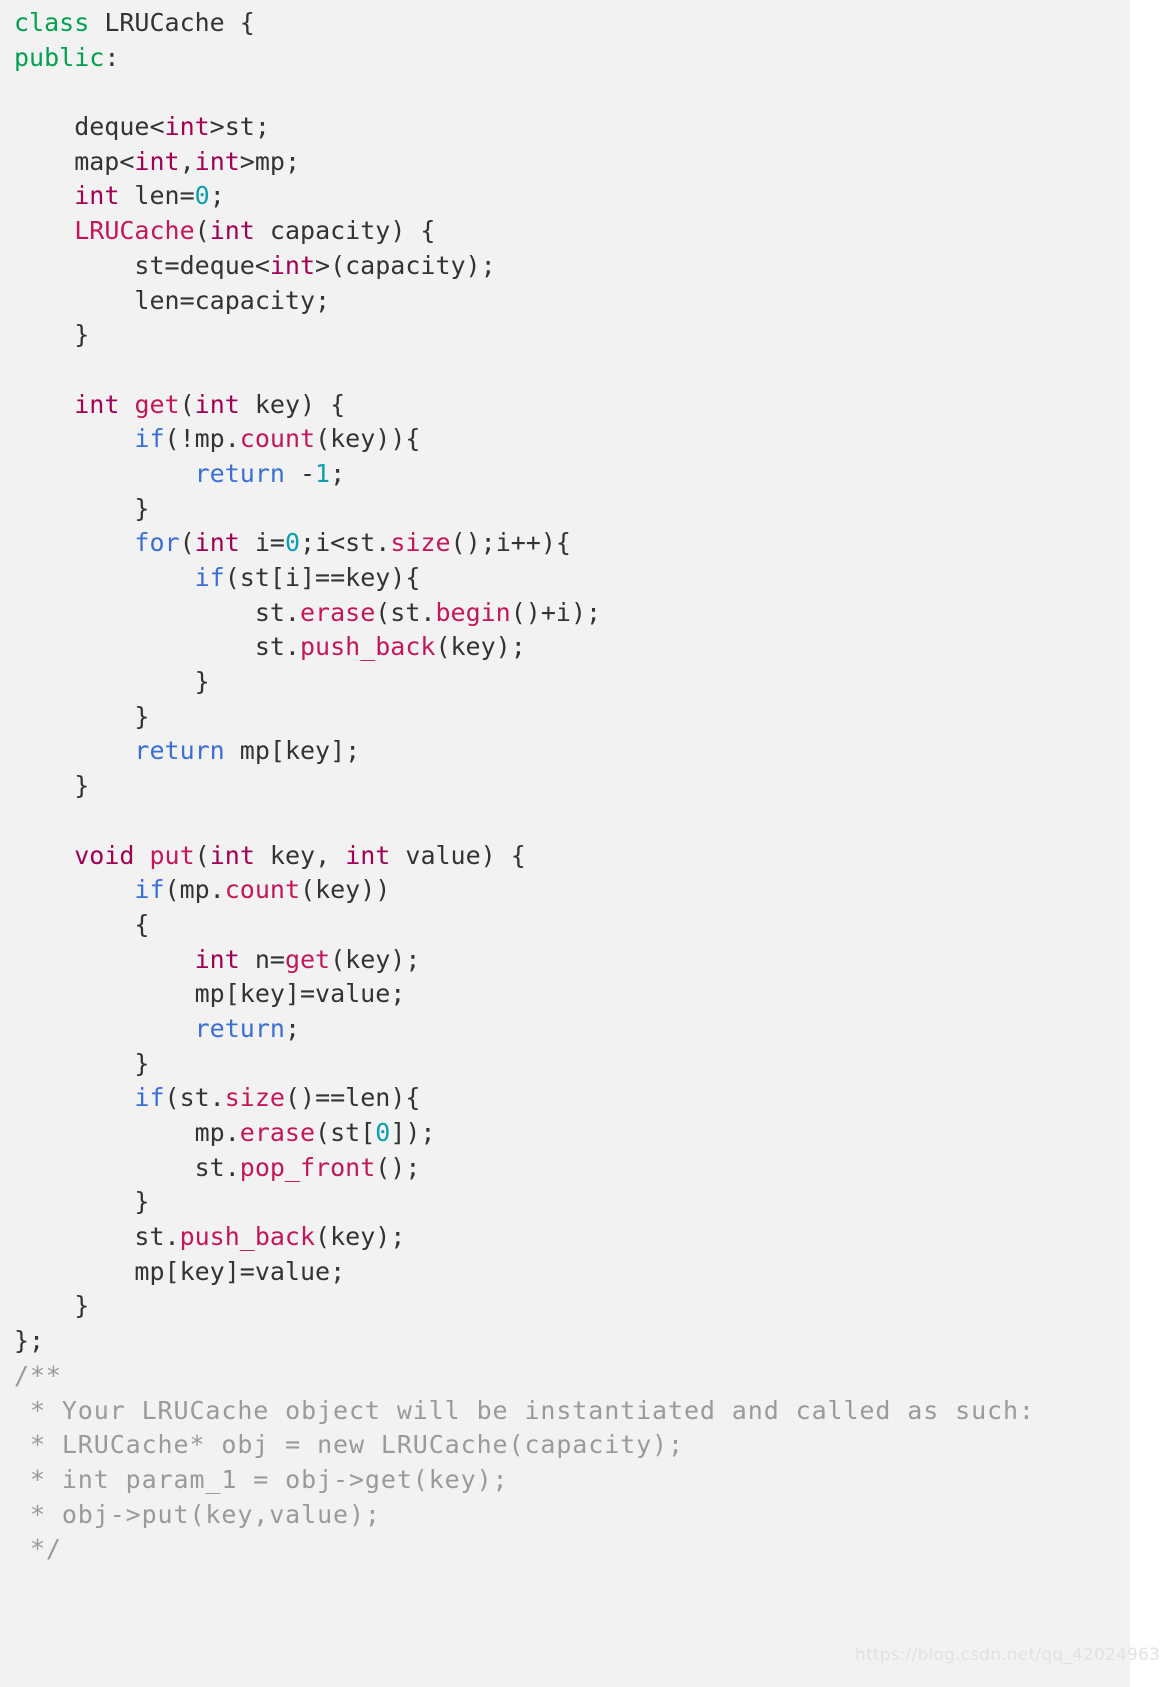 This screenshot has height=1687, width=1171. I want to click on code-token-plain: {, so click(82, 924).